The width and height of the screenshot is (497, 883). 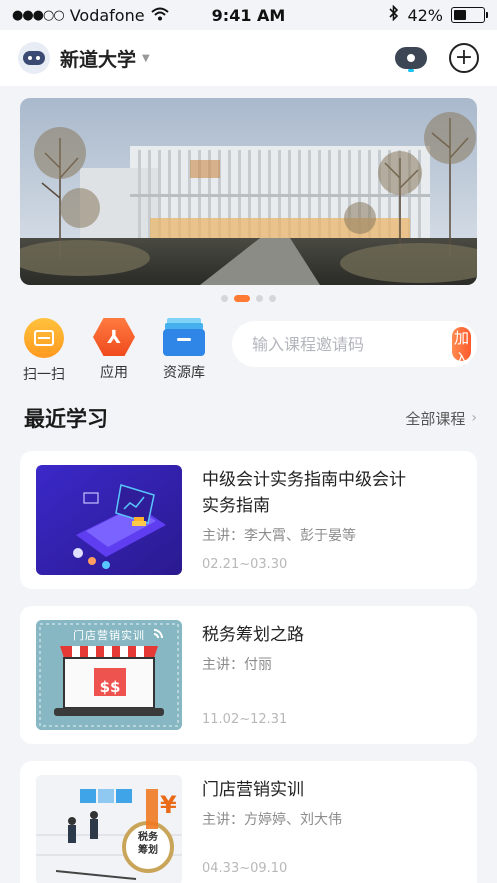 What do you see at coordinates (469, 15) in the screenshot?
I see `battery-icon` at bounding box center [469, 15].